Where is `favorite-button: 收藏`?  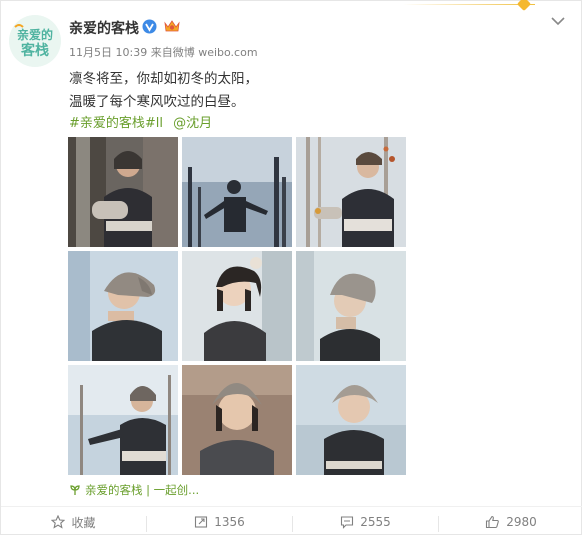 favorite-button: 收藏 is located at coordinates (73, 521).